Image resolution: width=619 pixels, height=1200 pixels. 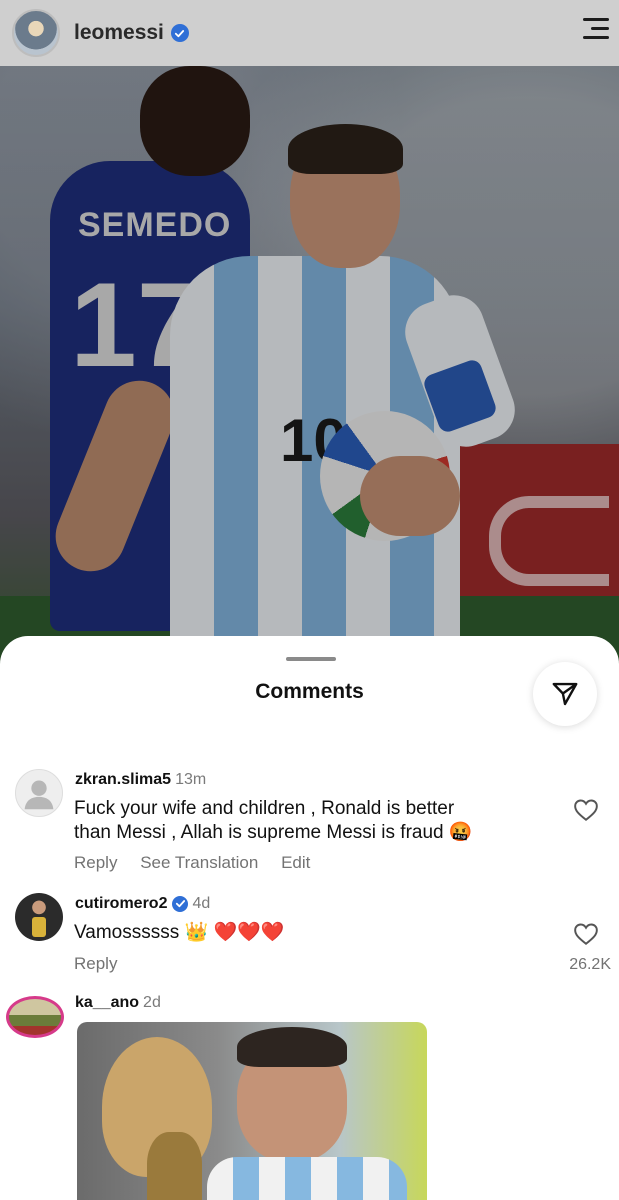 I want to click on comments-title: Comments, so click(x=309, y=691).